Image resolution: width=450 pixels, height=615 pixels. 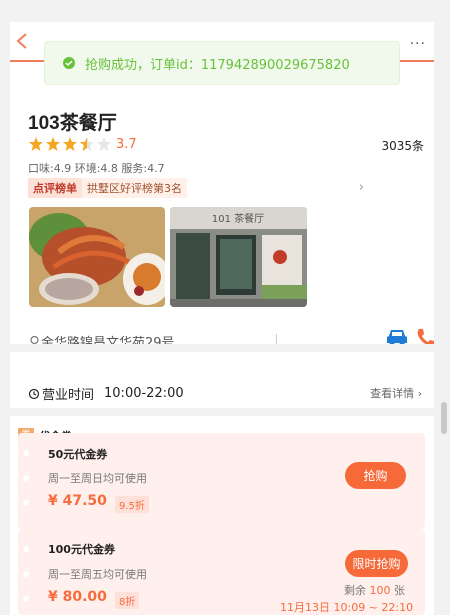 I want to click on star-half-icon, so click(x=87, y=144).